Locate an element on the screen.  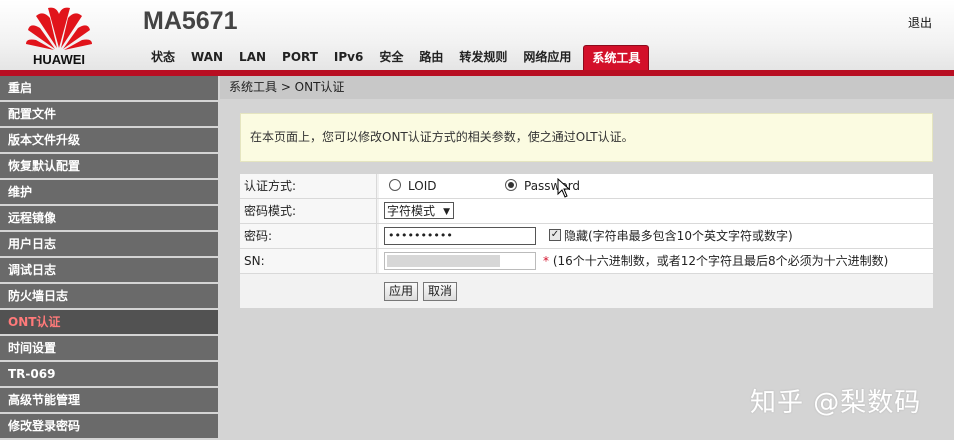
sn-label: SN: is located at coordinates (308, 261).